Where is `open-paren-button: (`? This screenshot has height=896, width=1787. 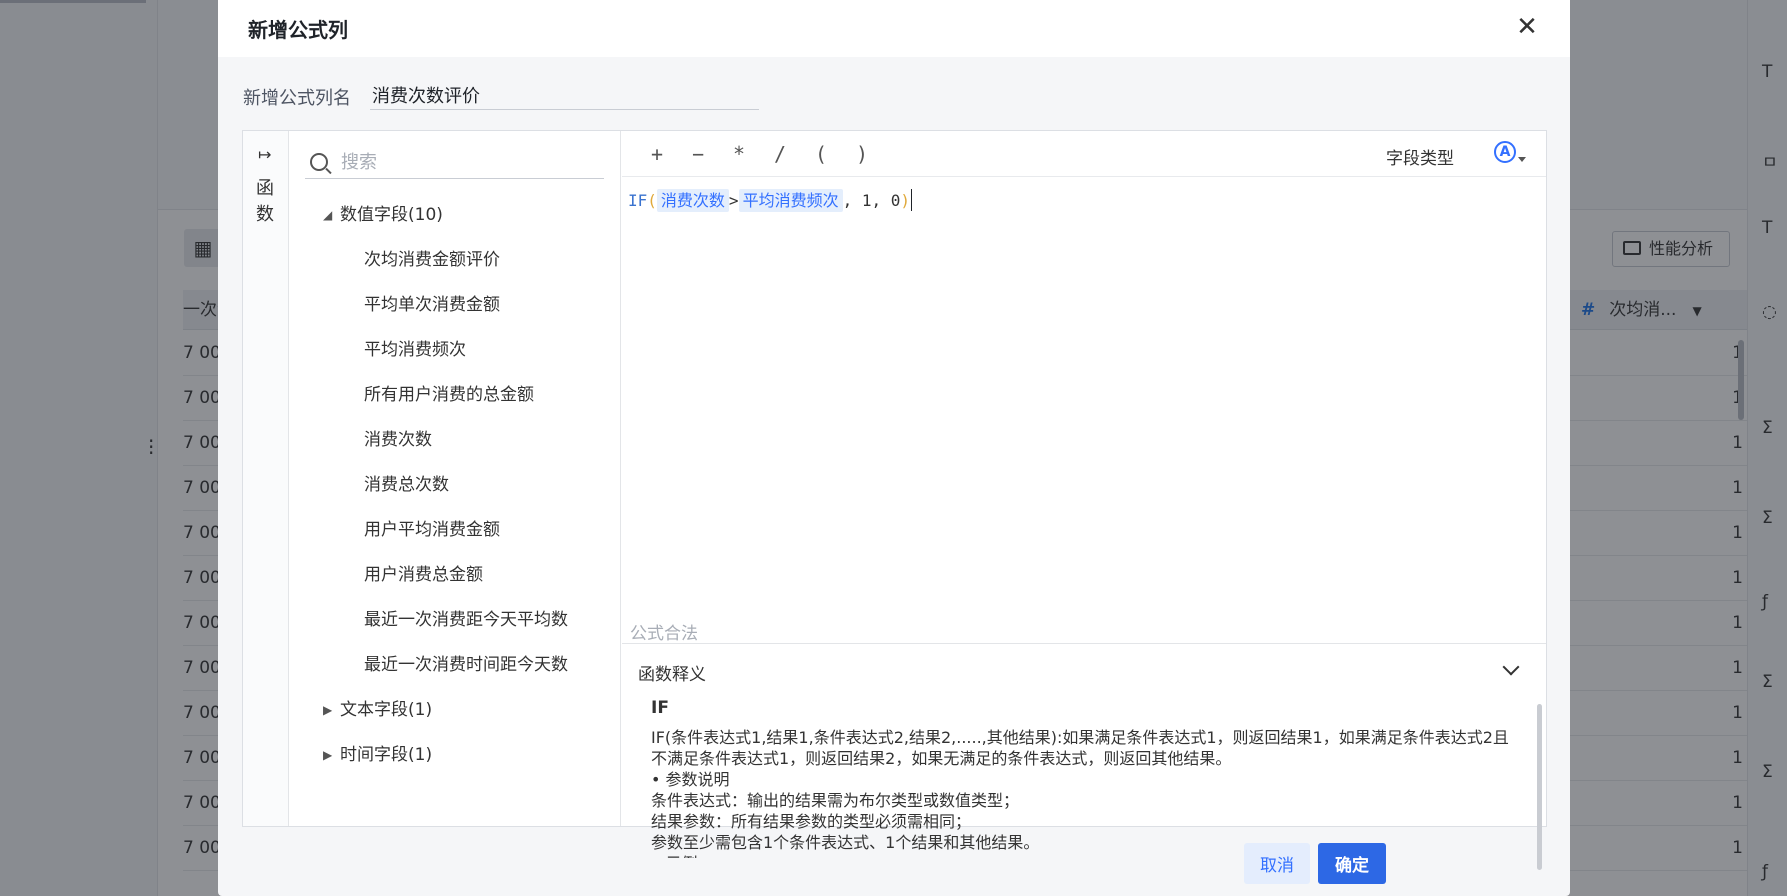
open-paren-button: ( is located at coordinates (821, 154).